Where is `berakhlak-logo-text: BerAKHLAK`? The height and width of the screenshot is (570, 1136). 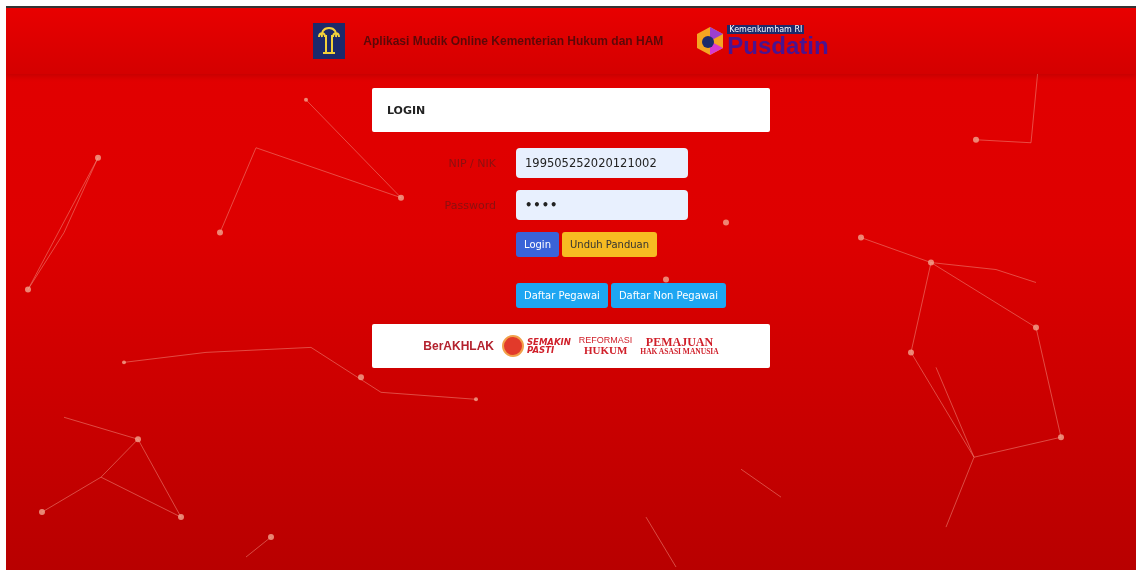 berakhlak-logo-text: BerAKHLAK is located at coordinates (458, 346).